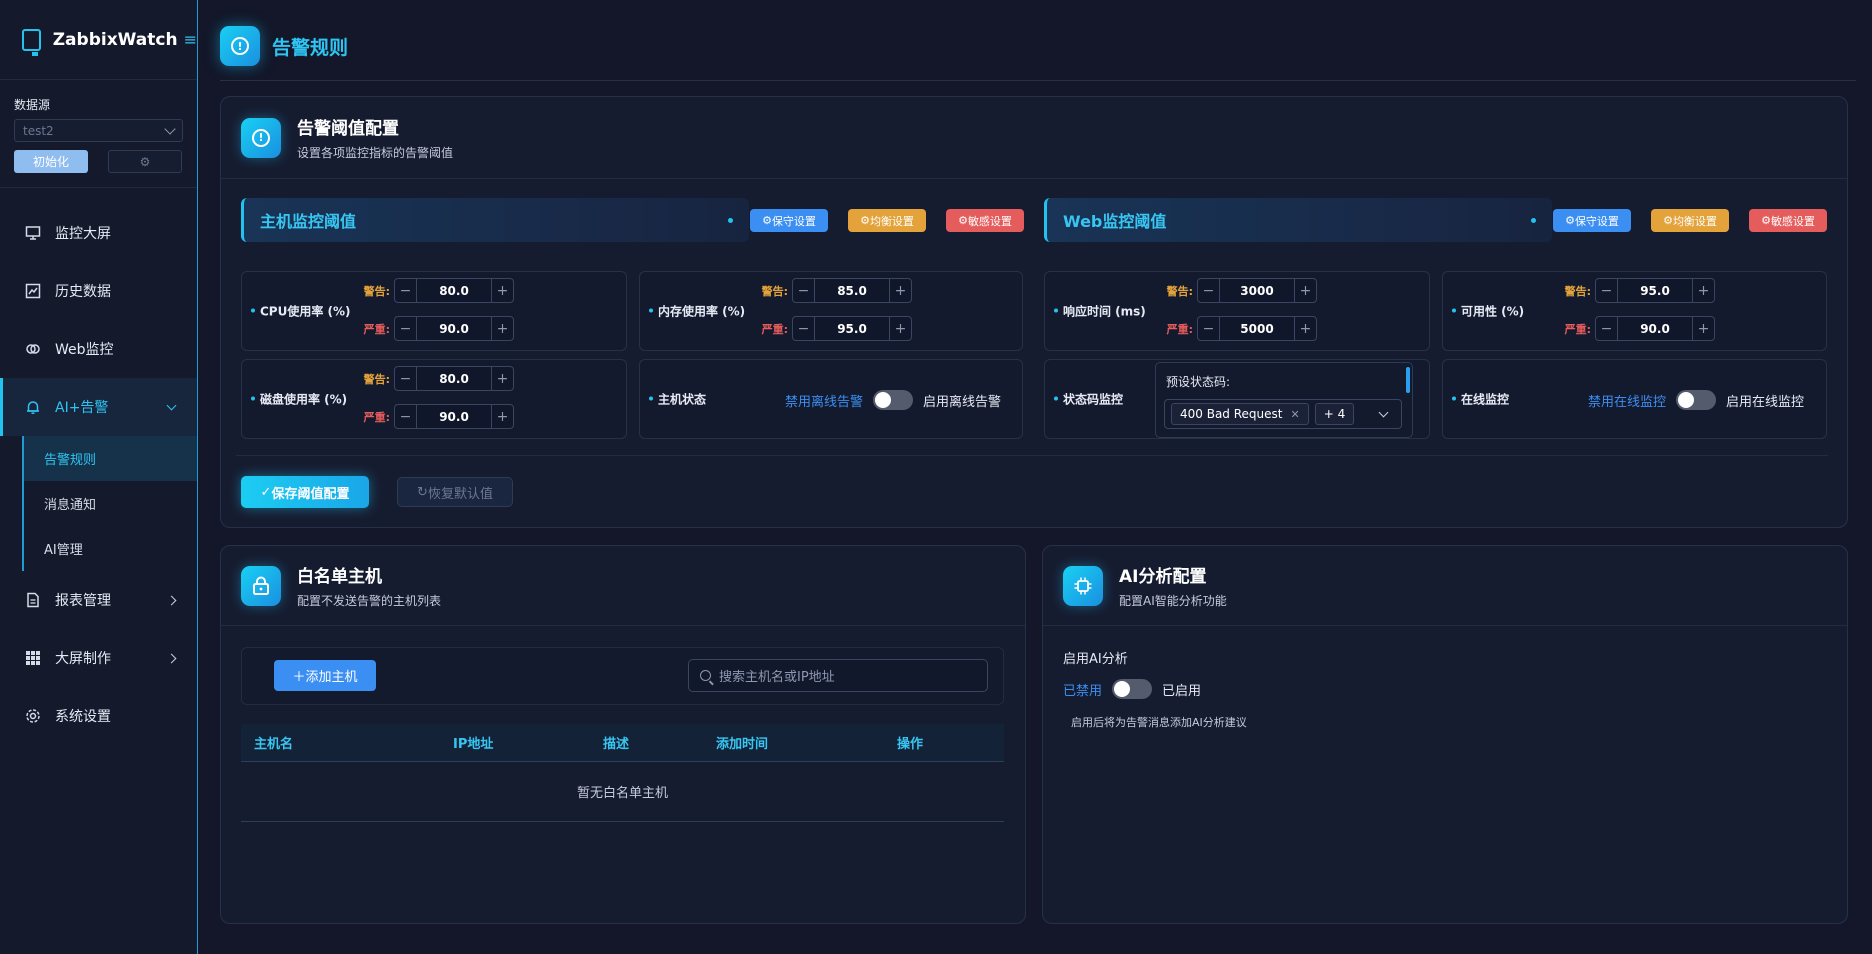 This screenshot has height=954, width=1872. I want to click on nav-item-web: Web监控, so click(98, 349).